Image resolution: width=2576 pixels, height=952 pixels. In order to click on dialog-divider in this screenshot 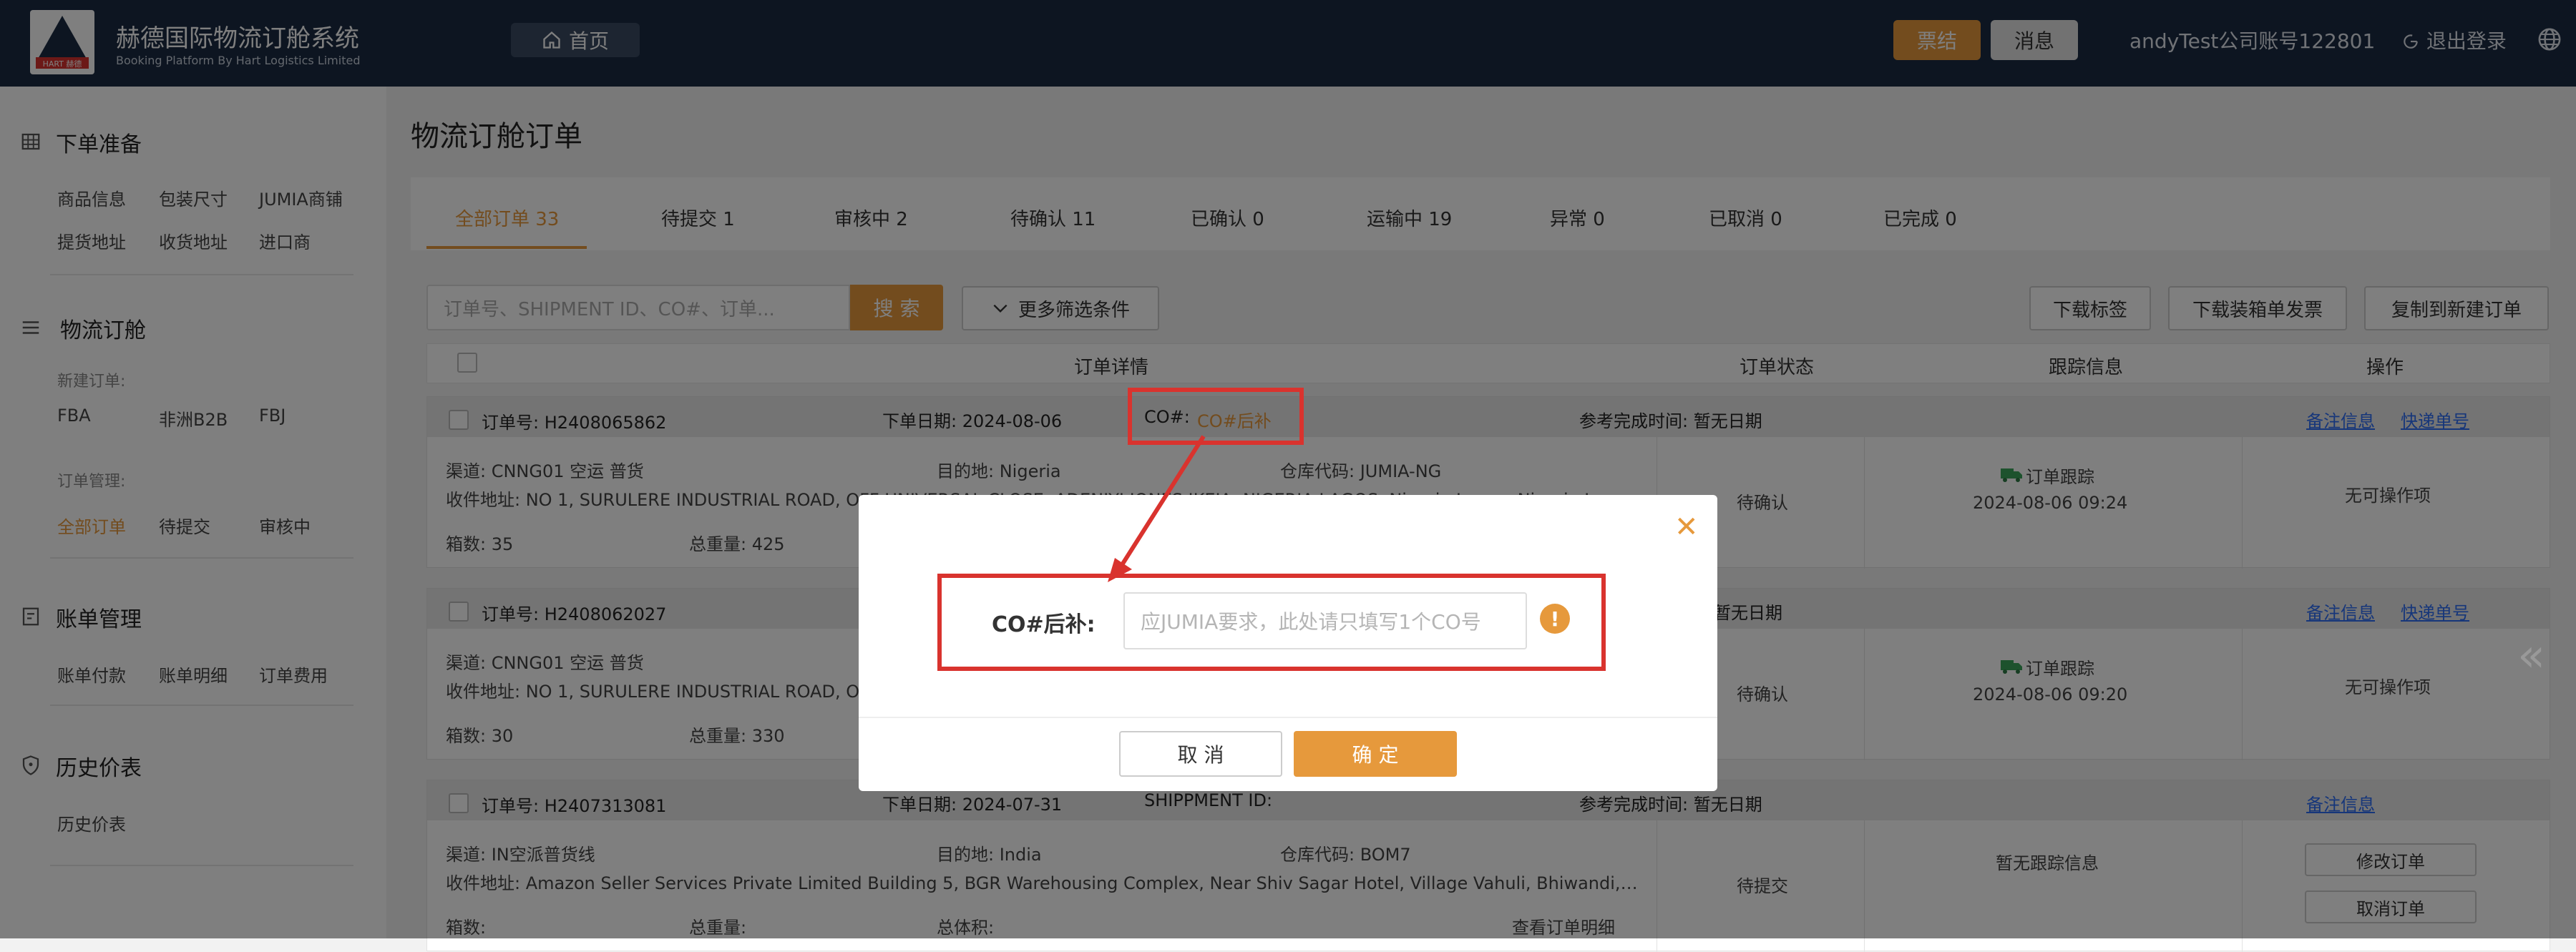, I will do `click(1288, 717)`.